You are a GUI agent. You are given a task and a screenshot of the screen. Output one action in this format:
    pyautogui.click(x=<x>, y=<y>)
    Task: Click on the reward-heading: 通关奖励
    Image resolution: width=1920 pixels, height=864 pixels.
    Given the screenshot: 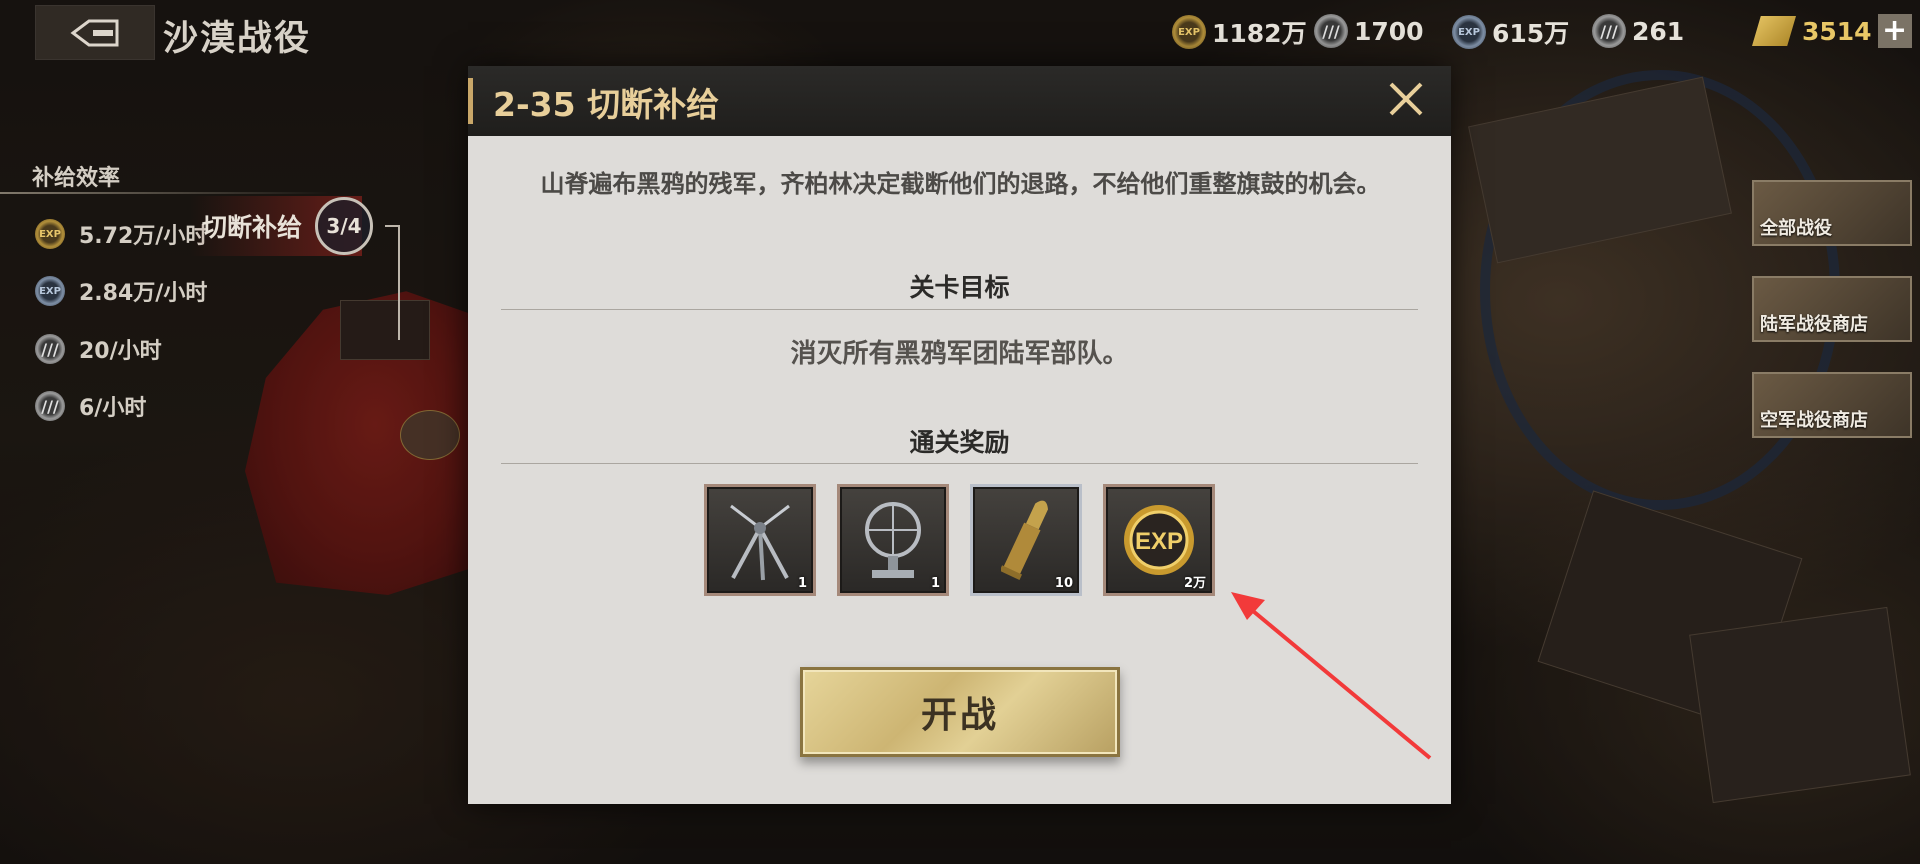 What is the action you would take?
    pyautogui.click(x=959, y=442)
    